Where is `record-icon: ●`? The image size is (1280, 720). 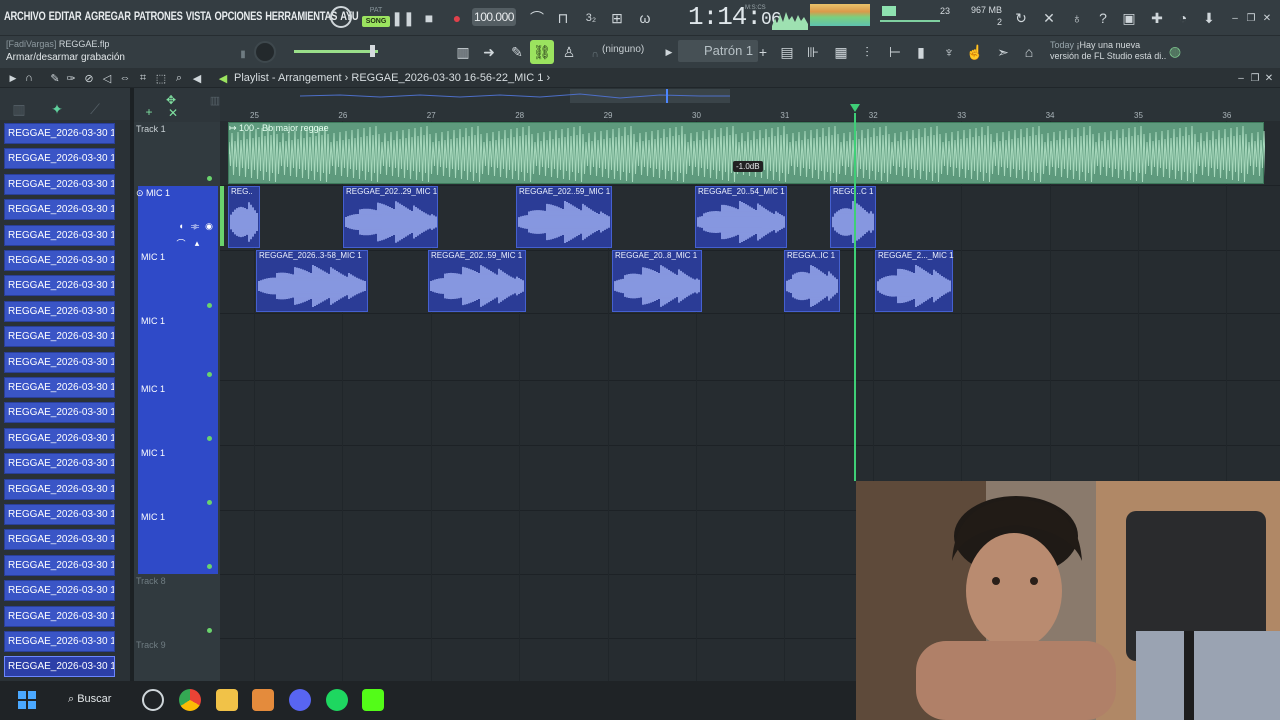 record-icon: ● is located at coordinates (457, 18).